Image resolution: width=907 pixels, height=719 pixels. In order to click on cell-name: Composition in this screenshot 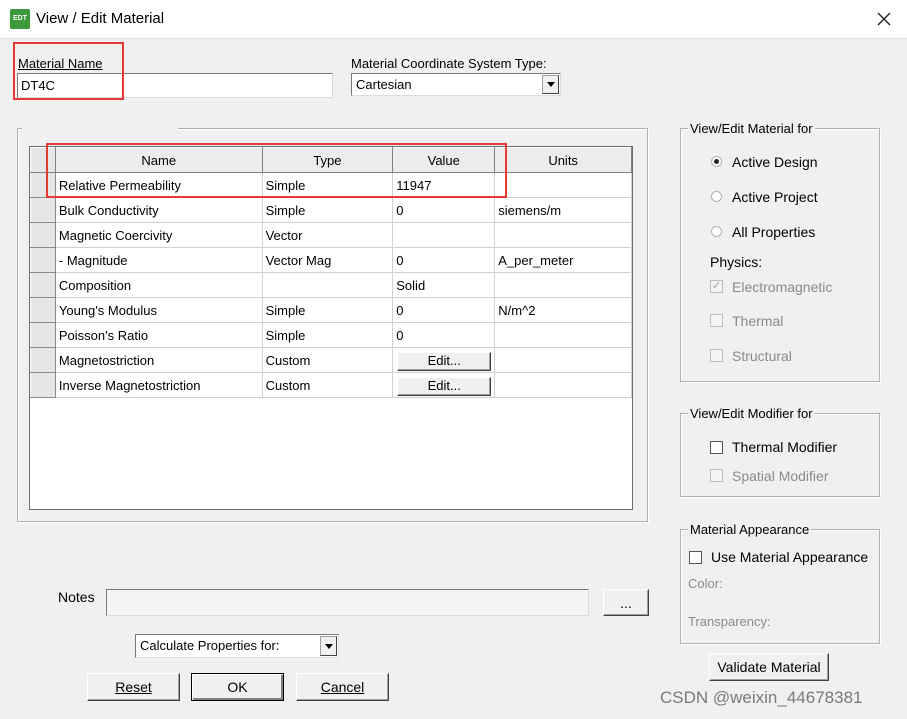, I will do `click(158, 285)`.